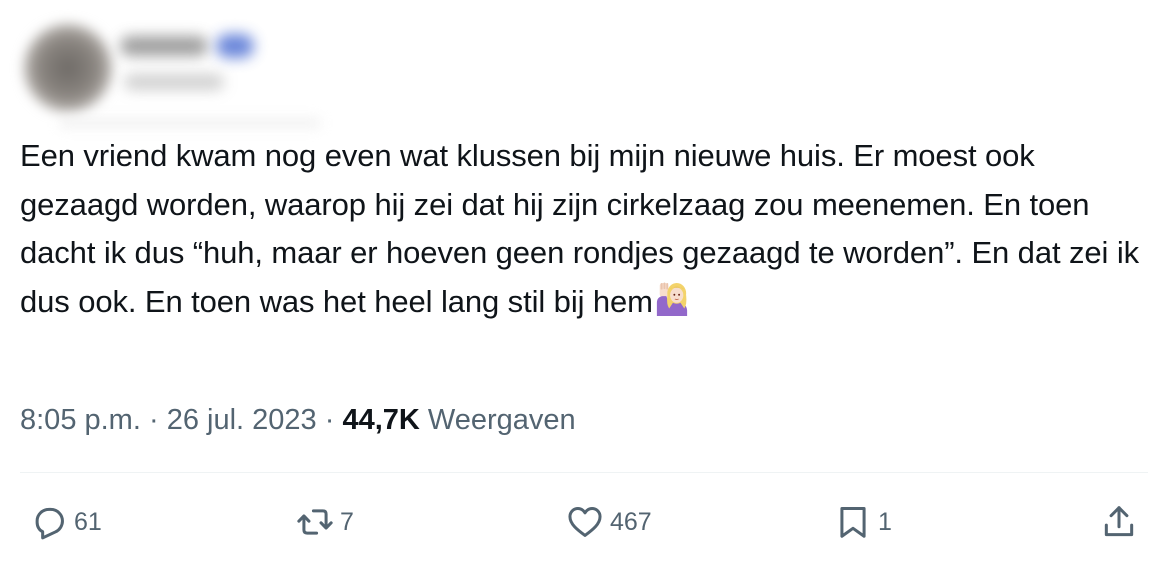 The height and width of the screenshot is (562, 1156). Describe the element at coordinates (235, 46) in the screenshot. I see `verified-badge-icon` at that location.